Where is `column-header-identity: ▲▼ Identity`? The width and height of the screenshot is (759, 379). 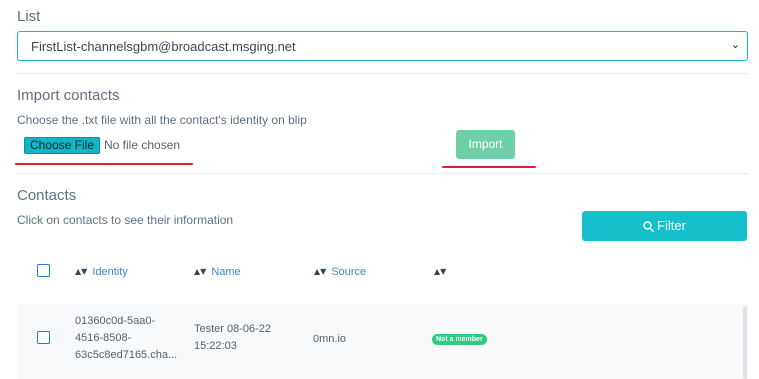 column-header-identity: ▲▼ Identity is located at coordinates (101, 272).